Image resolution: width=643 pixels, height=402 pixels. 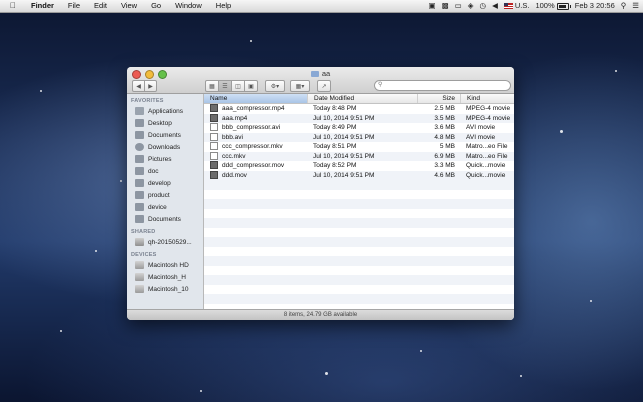 What do you see at coordinates (251, 127) in the screenshot?
I see `file-name: bbb_compressor.avi` at bounding box center [251, 127].